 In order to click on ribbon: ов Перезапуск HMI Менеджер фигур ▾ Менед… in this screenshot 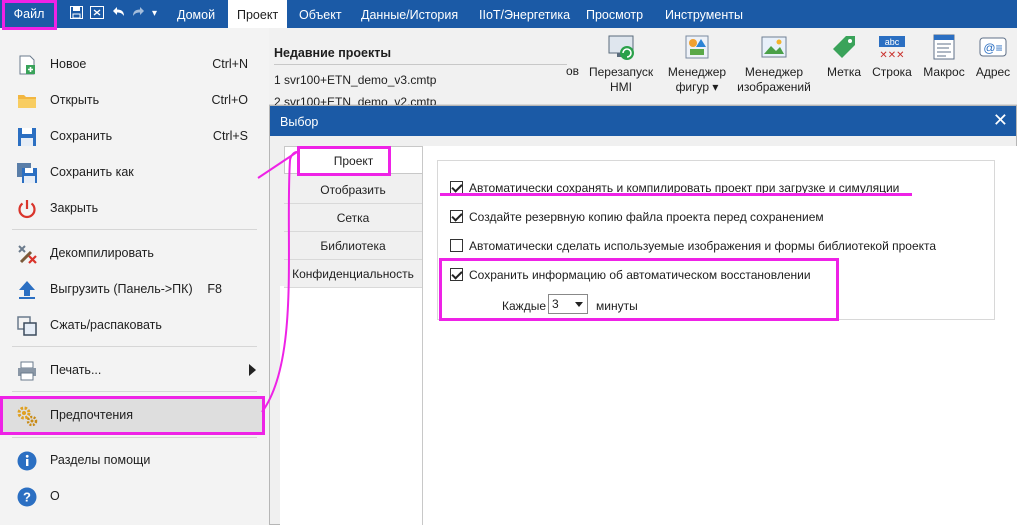, I will do `click(643, 66)`.